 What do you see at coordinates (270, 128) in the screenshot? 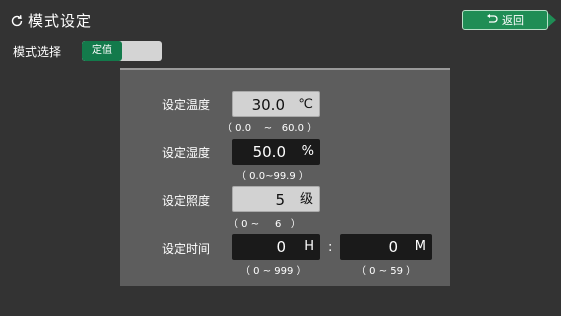
I see `temperature-range: （ 0.0 ~ 60.0 ）` at bounding box center [270, 128].